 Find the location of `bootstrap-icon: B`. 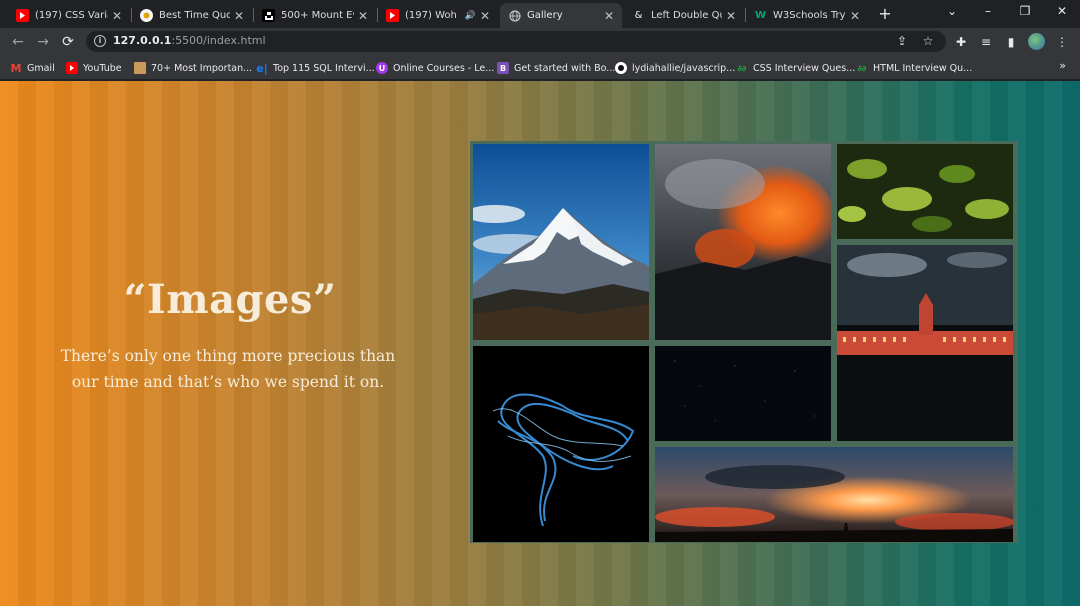

bootstrap-icon: B is located at coordinates (503, 68).